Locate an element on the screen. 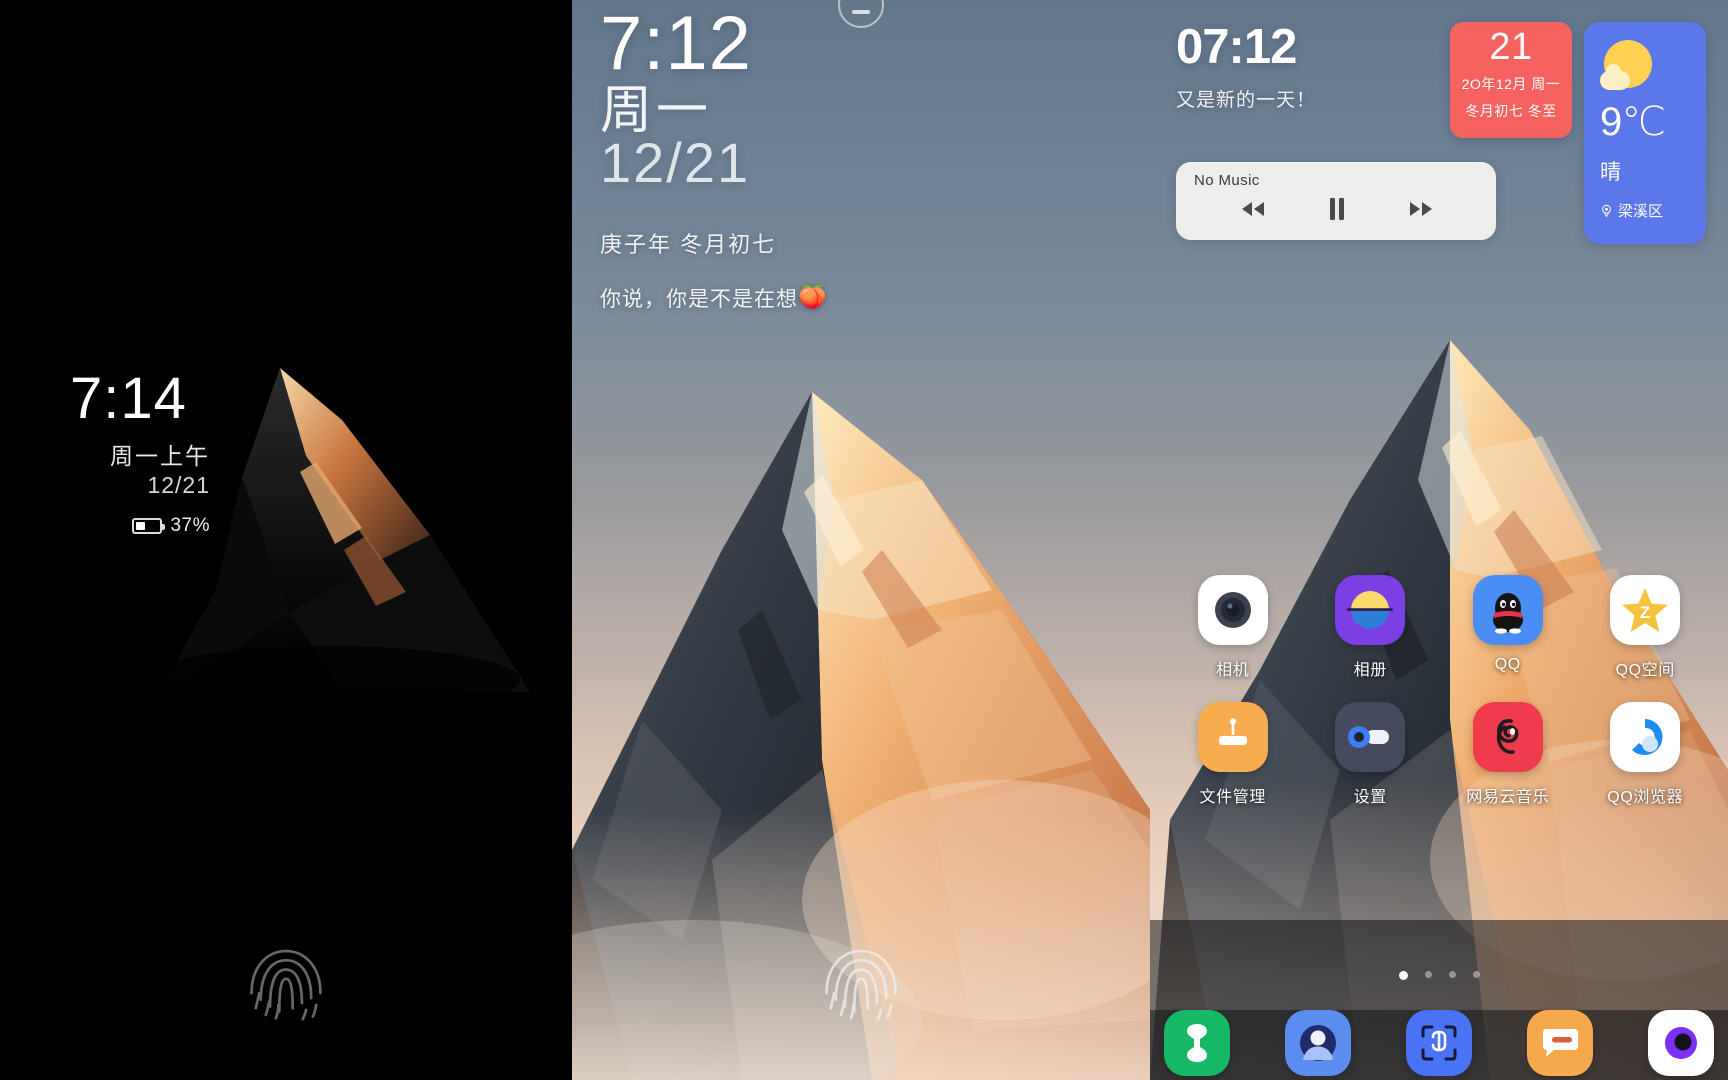  weather-widget: 9℃ 晴 梁溪区 is located at coordinates (1645, 133).